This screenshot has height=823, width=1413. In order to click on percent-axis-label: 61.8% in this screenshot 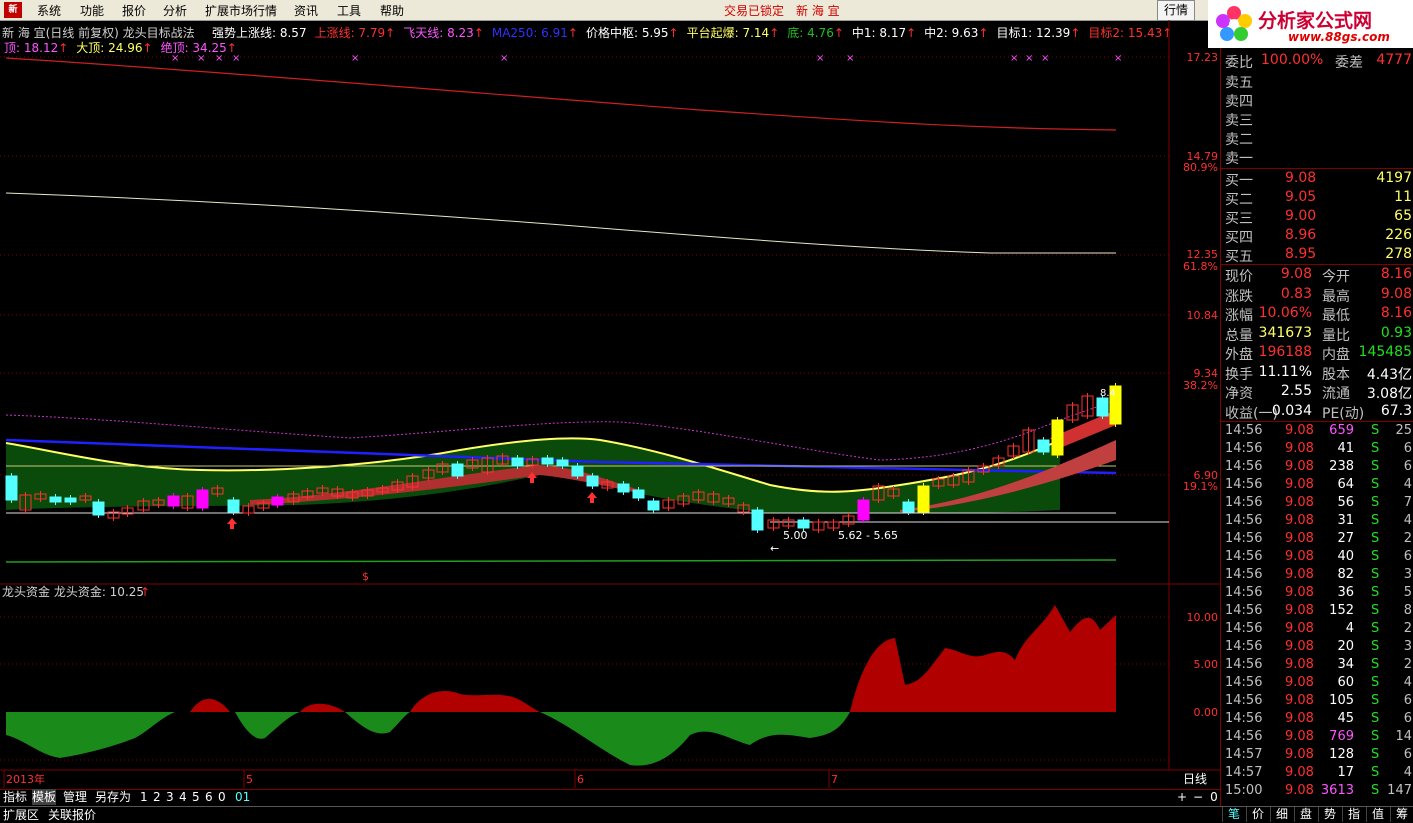, I will do `click(1200, 266)`.